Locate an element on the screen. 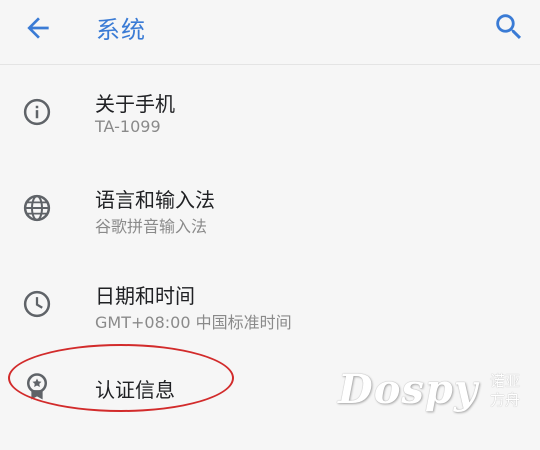  item-subtitle: 谷歌拼音输入法 is located at coordinates (151, 226).